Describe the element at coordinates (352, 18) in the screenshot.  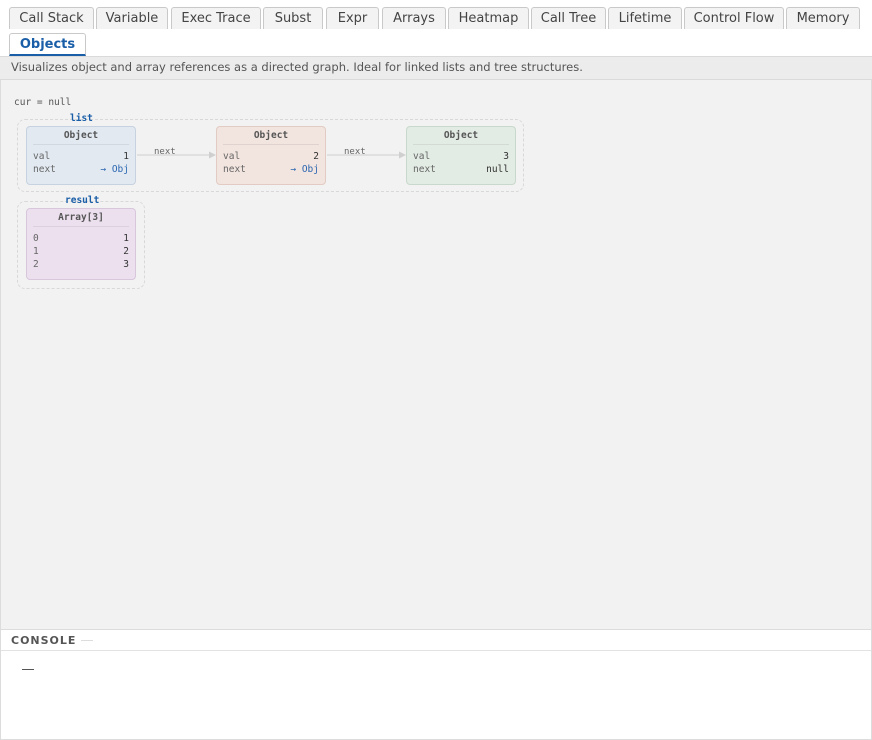
I see `tab-expr: Expr` at that location.